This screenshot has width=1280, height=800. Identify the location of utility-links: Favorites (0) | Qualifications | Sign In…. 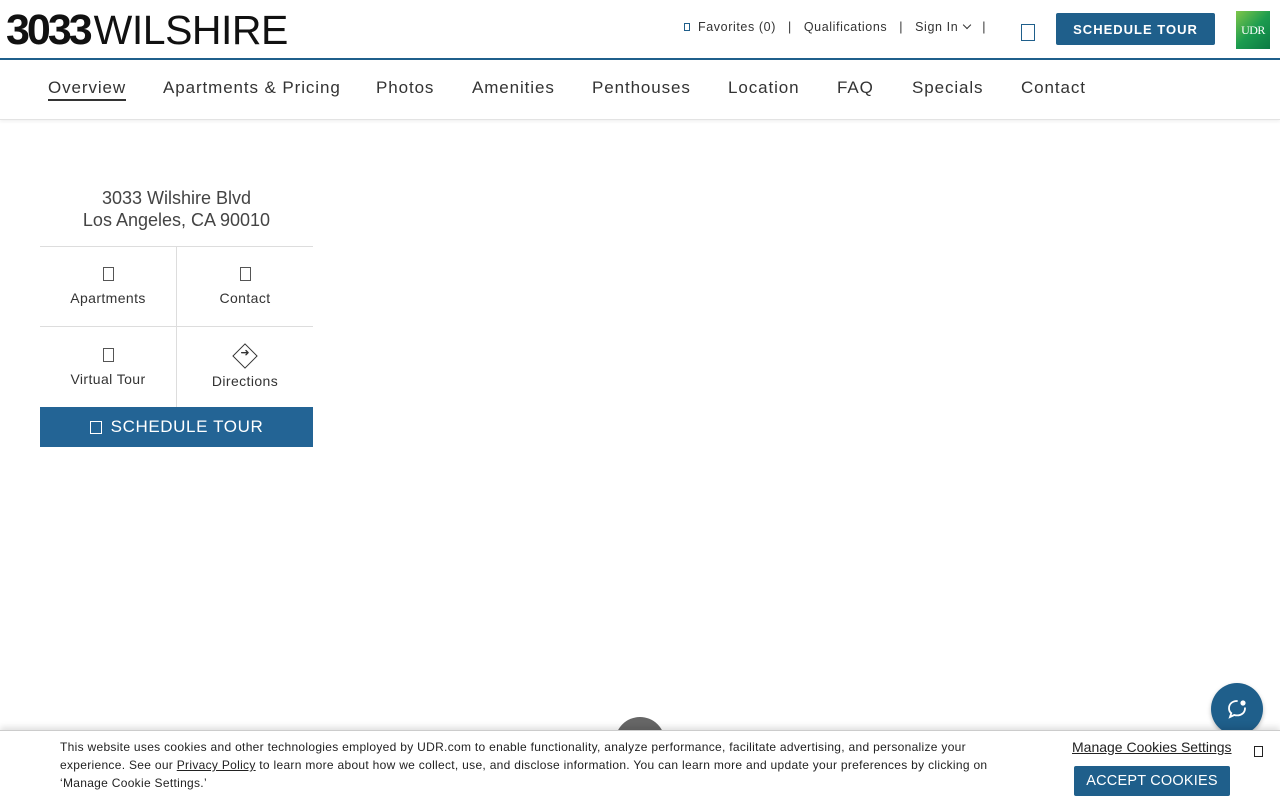
(841, 27).